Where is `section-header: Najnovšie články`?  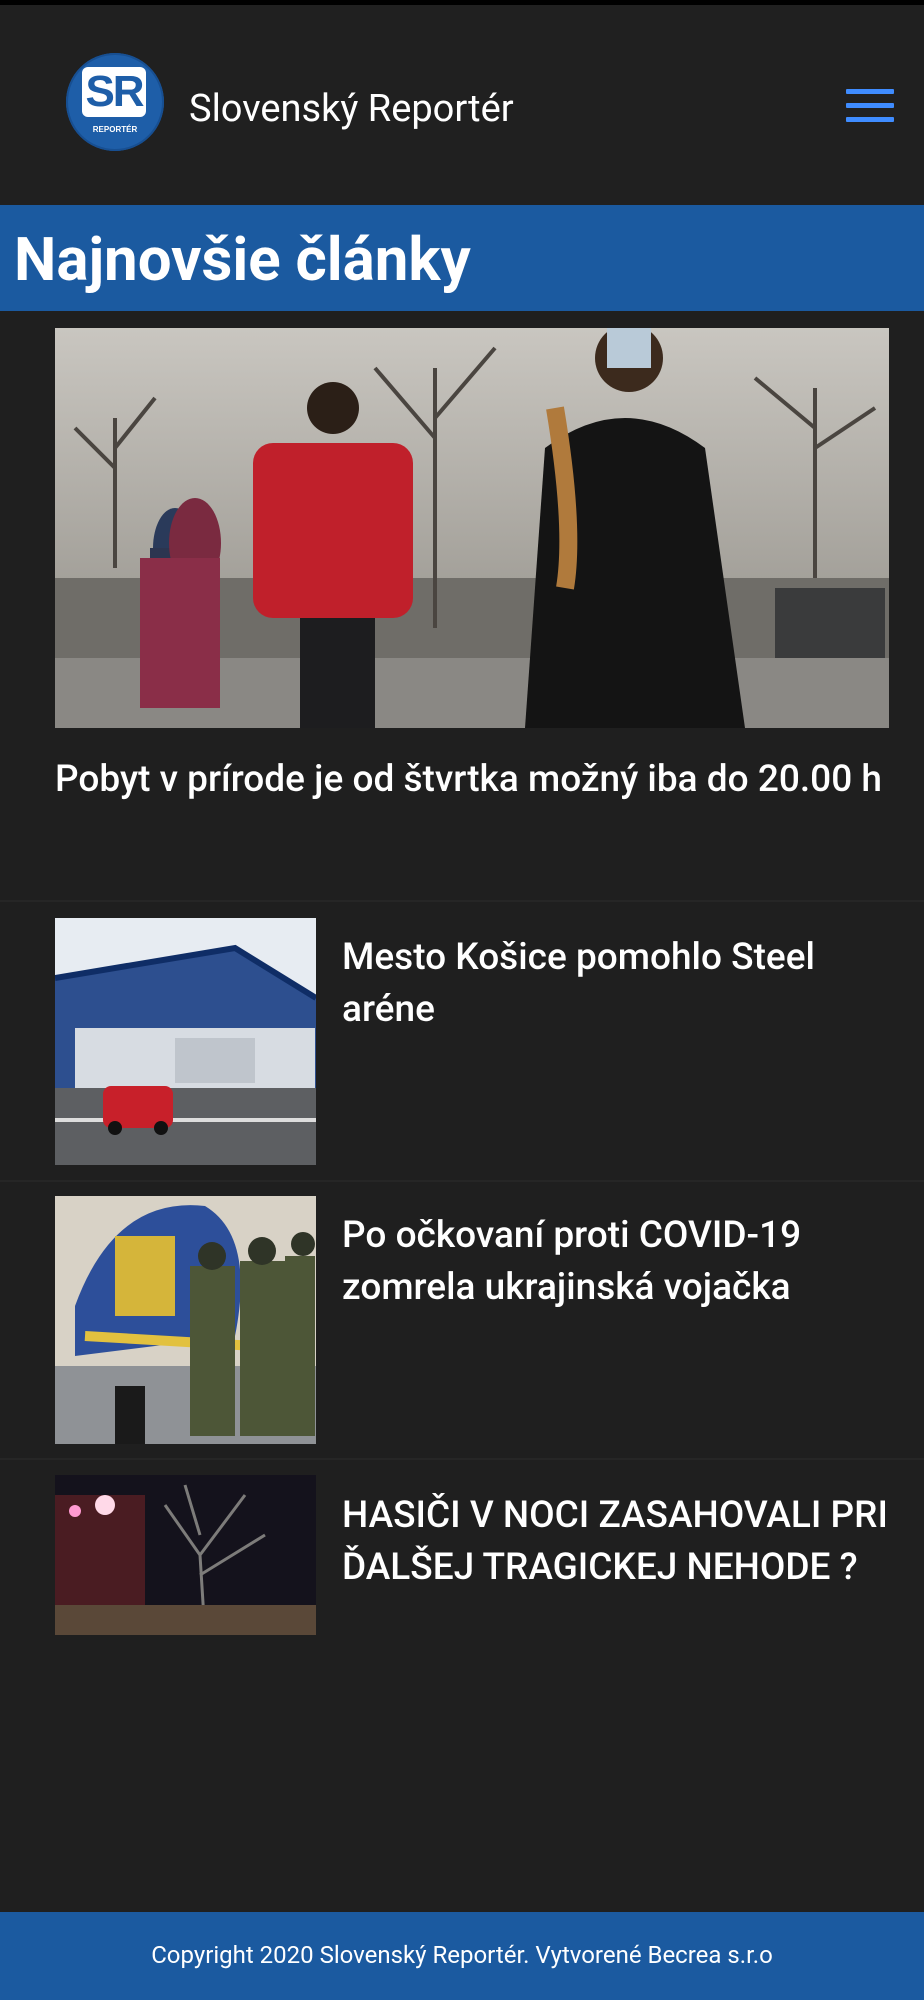 section-header: Najnovšie články is located at coordinates (462, 258).